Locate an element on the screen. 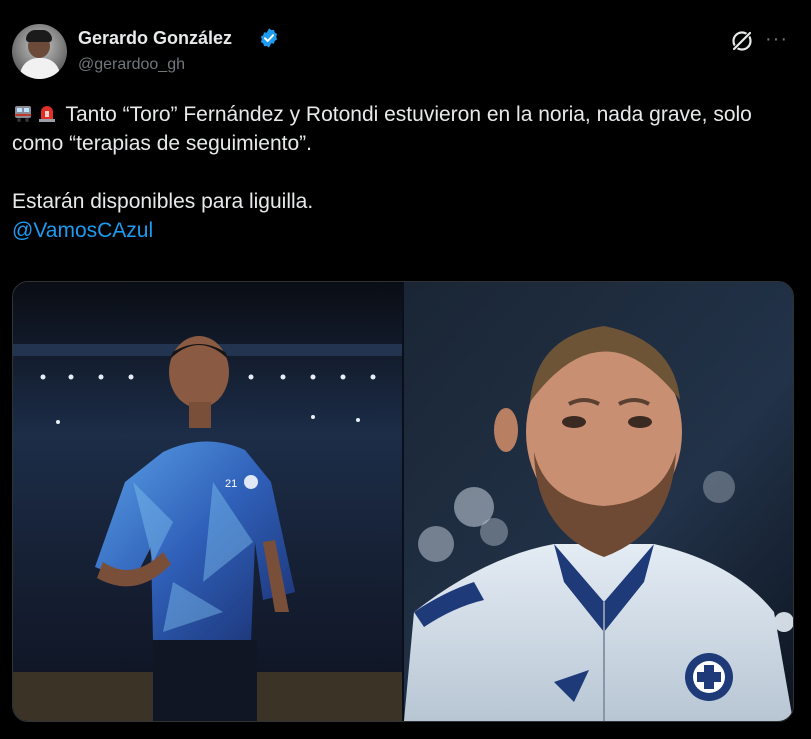 The image size is (811, 739). more-icon: ··· is located at coordinates (778, 39).